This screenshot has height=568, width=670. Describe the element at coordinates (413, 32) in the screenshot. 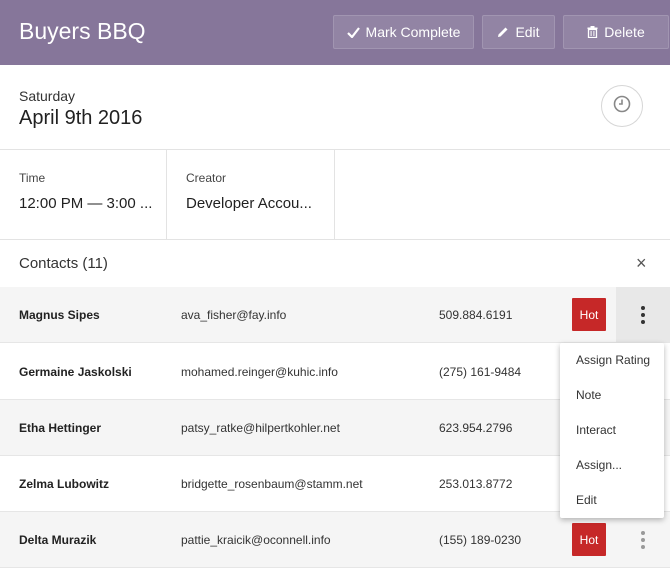

I see `mark-complete-label: Mark Complete` at that location.